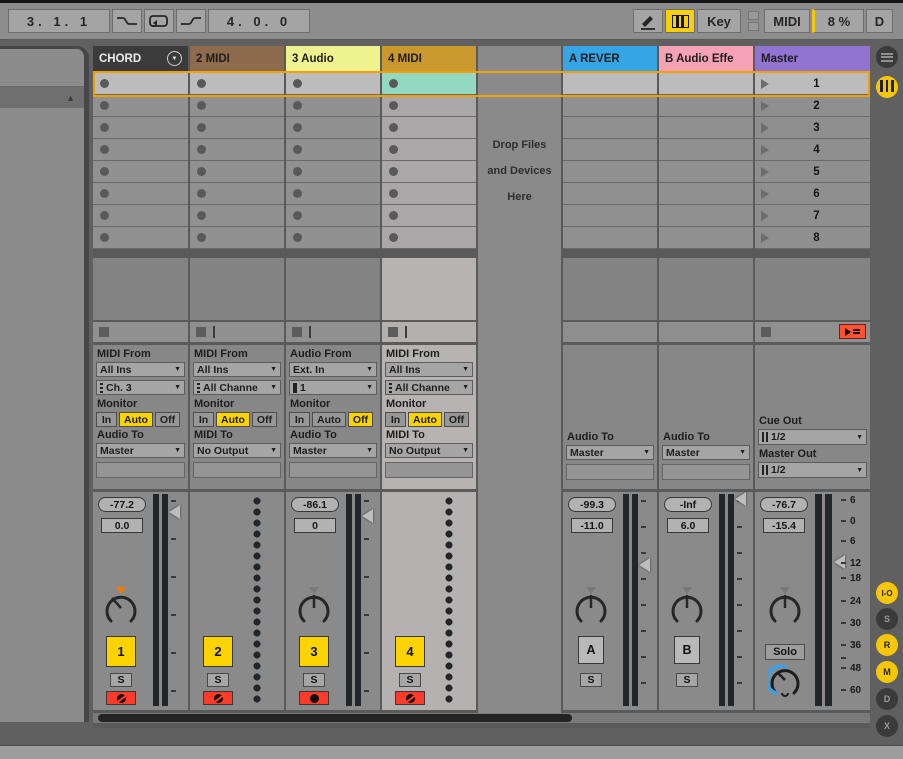  What do you see at coordinates (812, 106) in the screenshot?
I see `scene-row: 2` at bounding box center [812, 106].